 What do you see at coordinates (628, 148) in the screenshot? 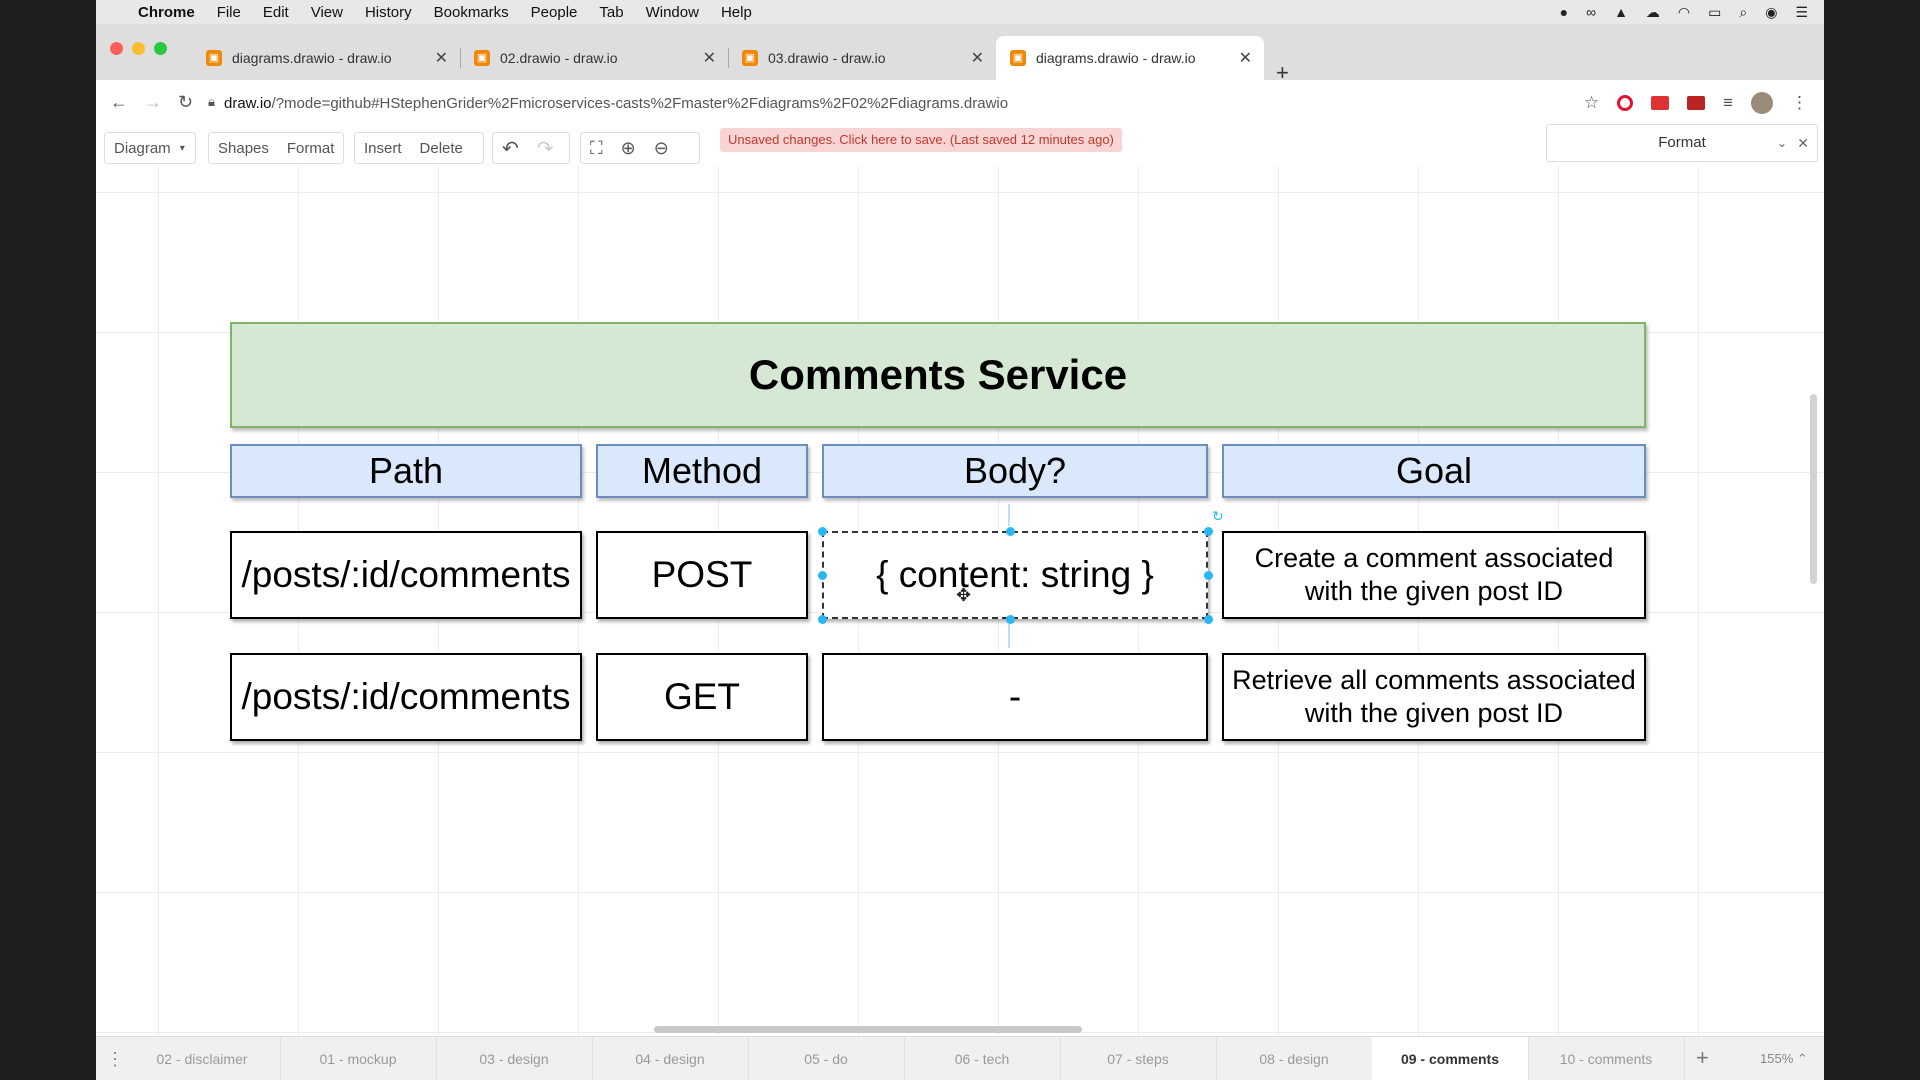
I see `zoom-in-icon: ⊕` at bounding box center [628, 148].